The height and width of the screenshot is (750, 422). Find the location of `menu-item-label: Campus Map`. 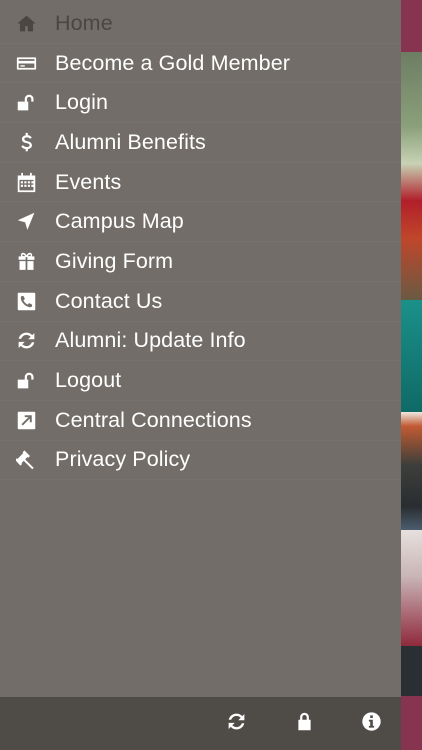

menu-item-label: Campus Map is located at coordinates (119, 221).